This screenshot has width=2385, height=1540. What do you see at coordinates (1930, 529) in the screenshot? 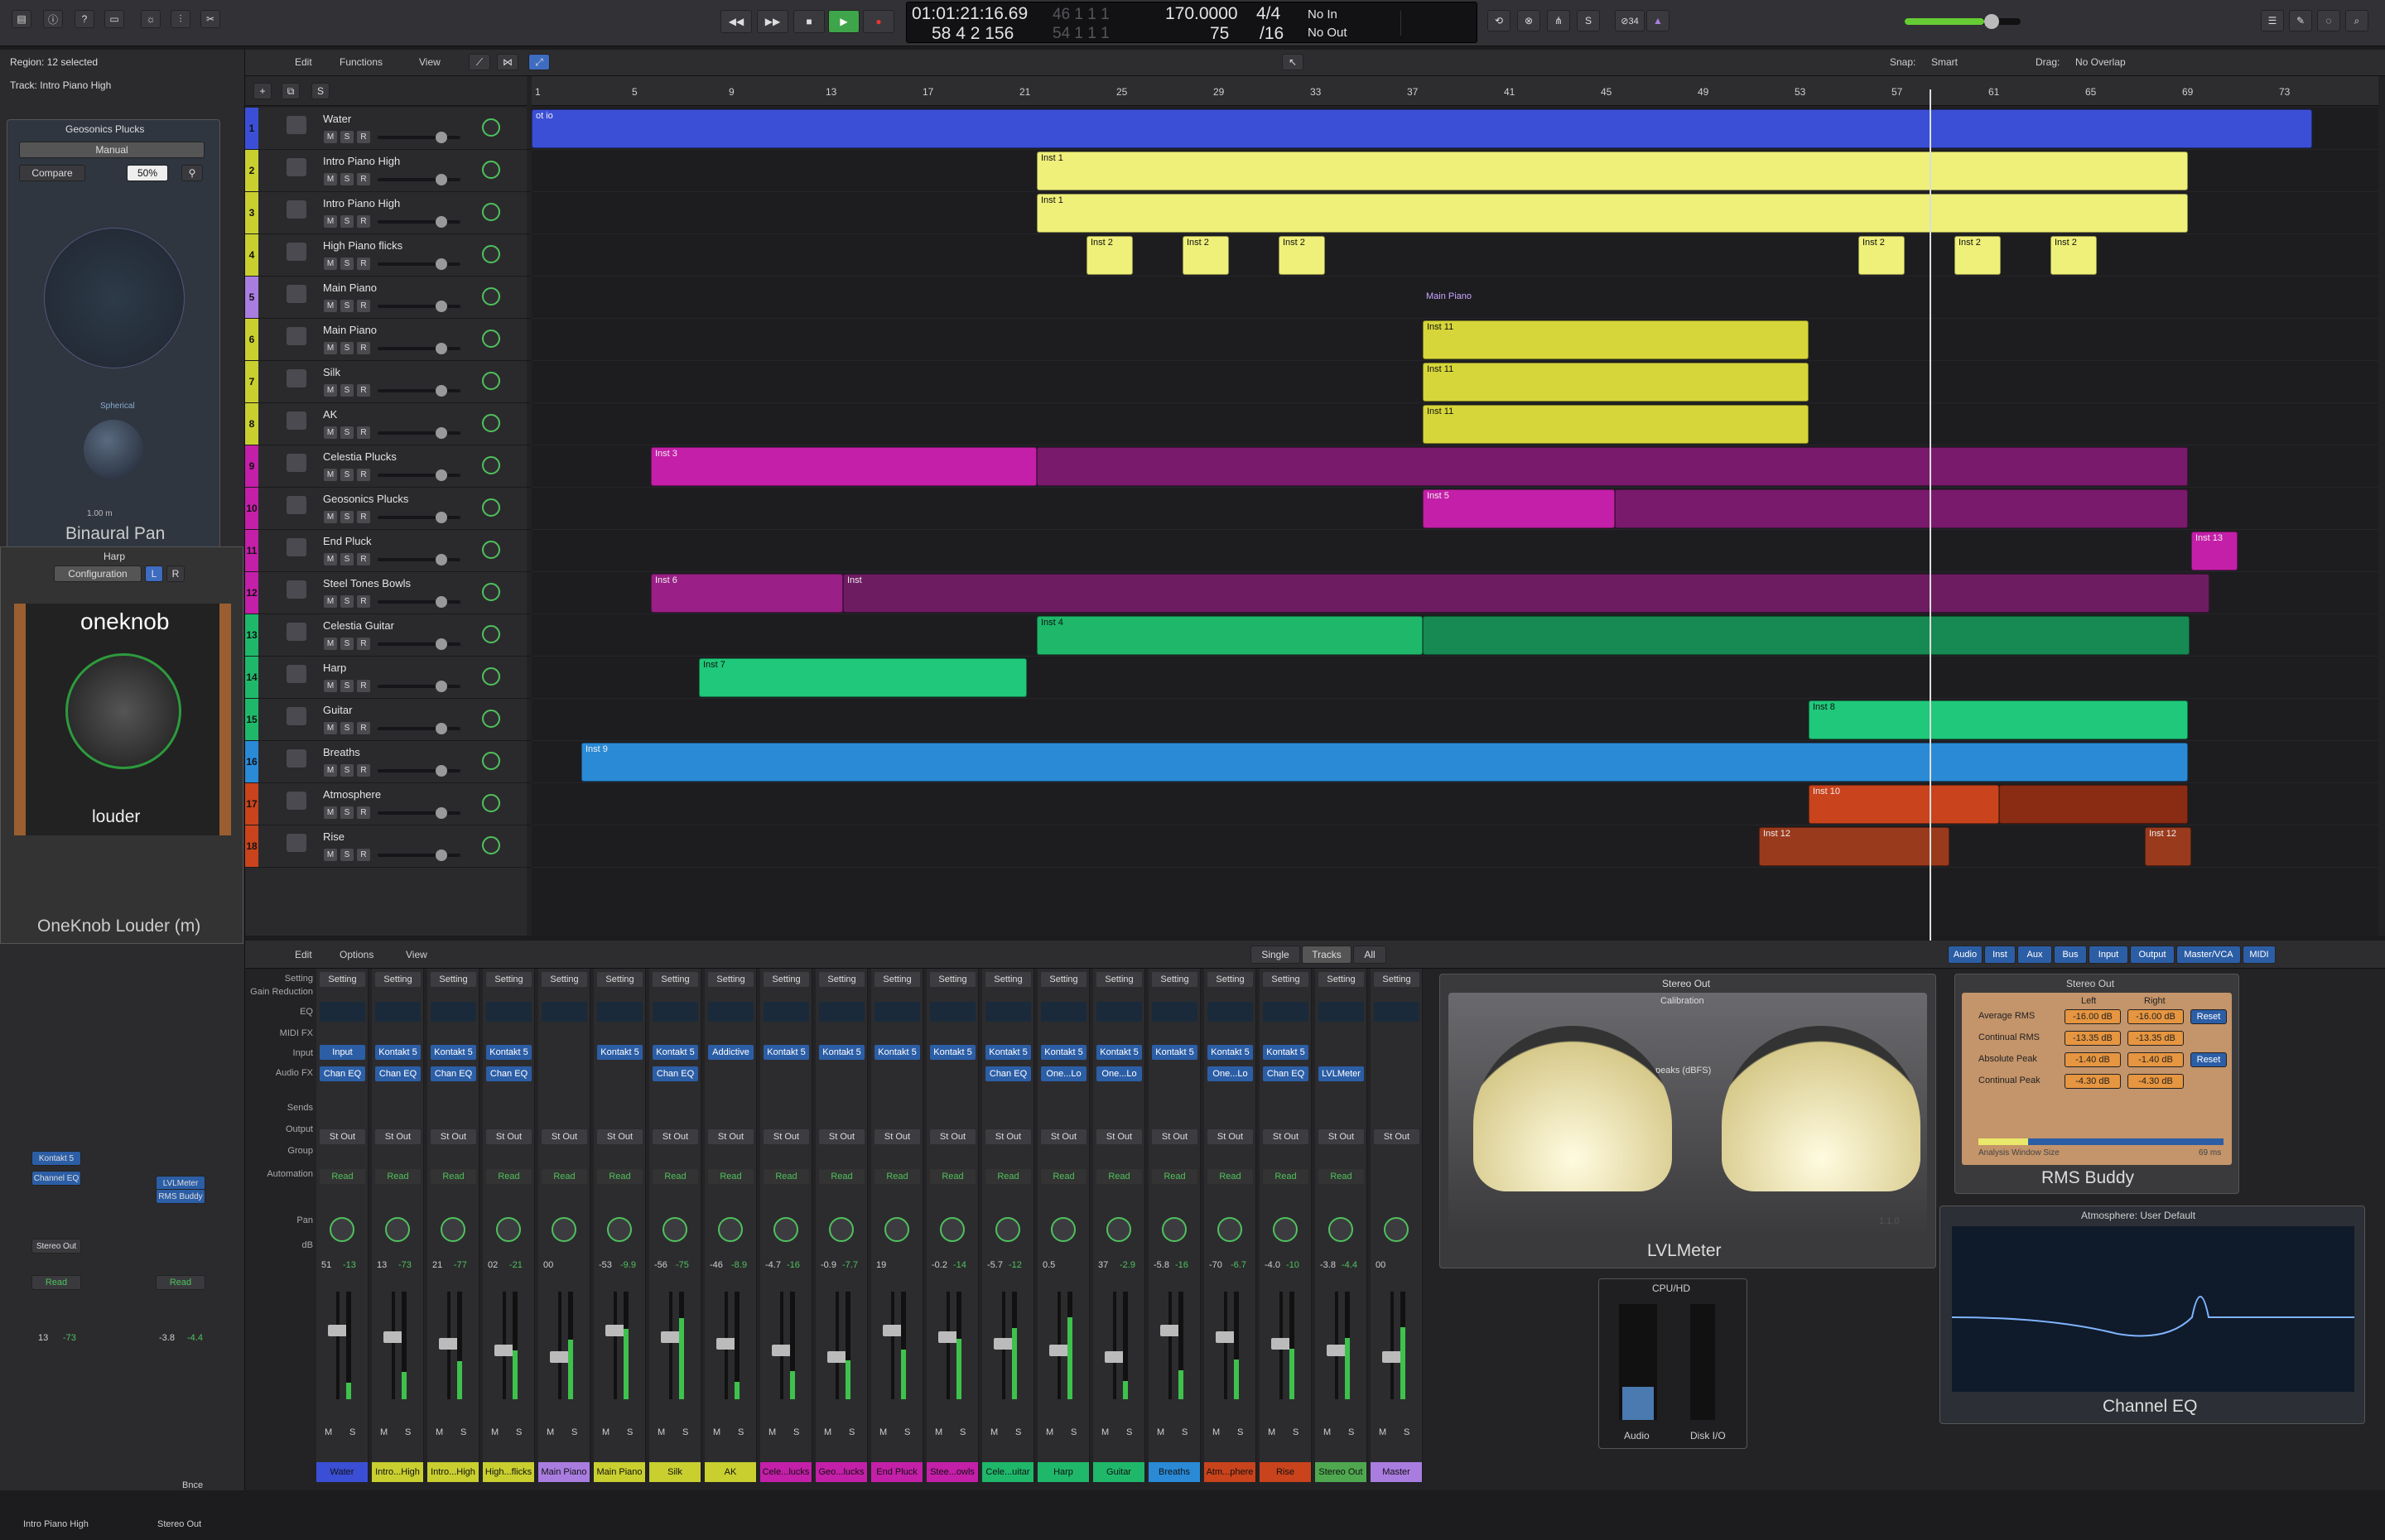
I see `playhead` at bounding box center [1930, 529].